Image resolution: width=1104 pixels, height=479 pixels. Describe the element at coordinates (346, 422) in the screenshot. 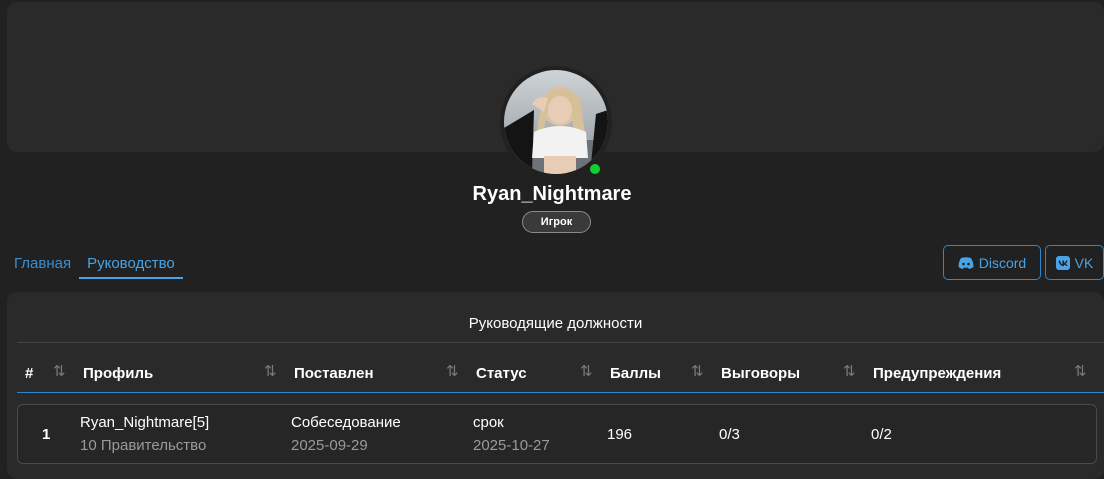

I see `row-placed: Собеседование` at that location.